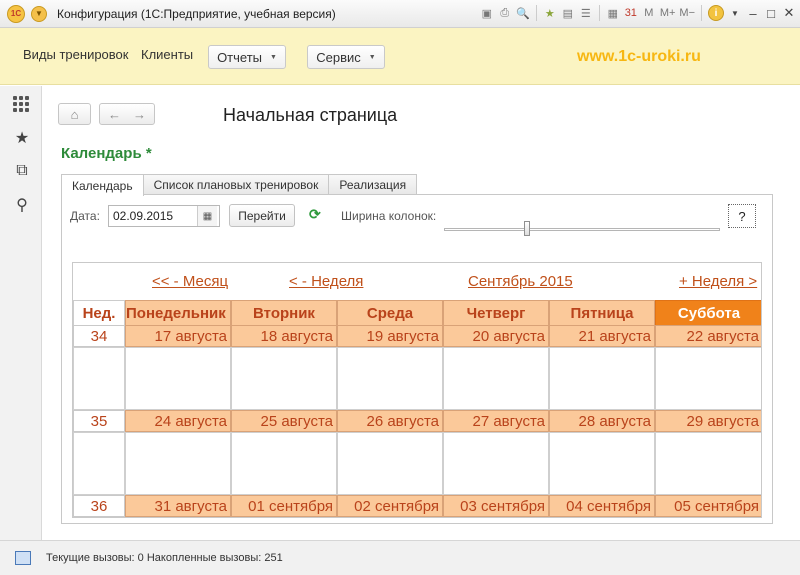  What do you see at coordinates (22, 205) in the screenshot?
I see `search-icon: ⚲` at bounding box center [22, 205].